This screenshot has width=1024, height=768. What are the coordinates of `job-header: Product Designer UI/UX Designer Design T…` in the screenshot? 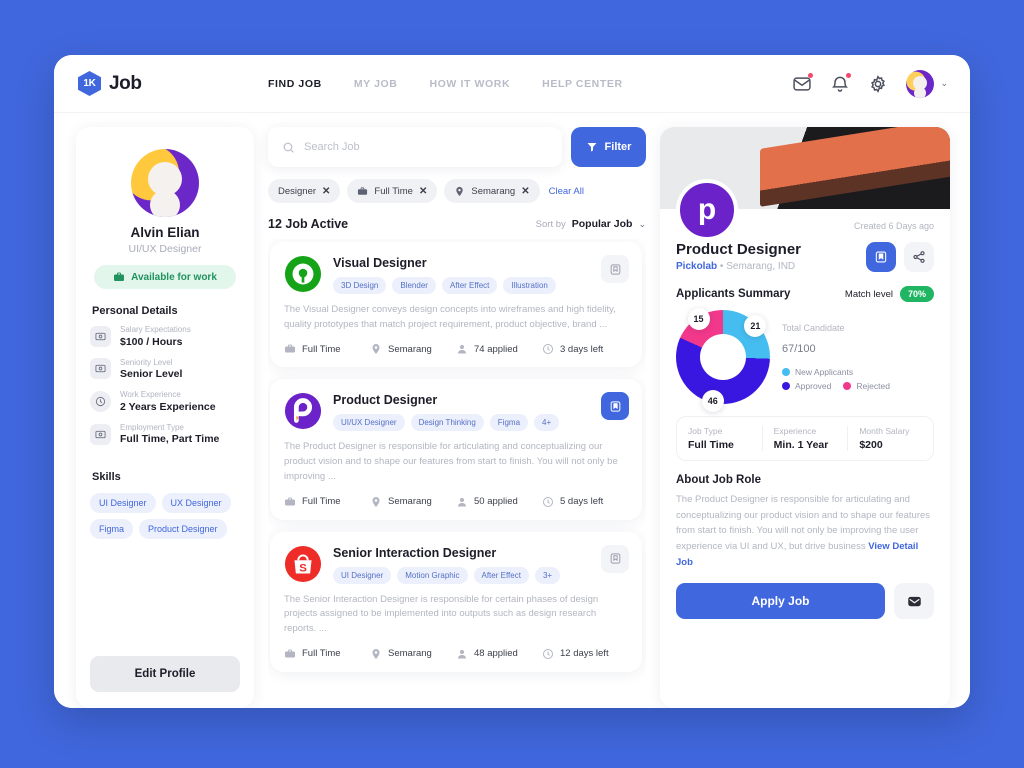 It's located at (456, 412).